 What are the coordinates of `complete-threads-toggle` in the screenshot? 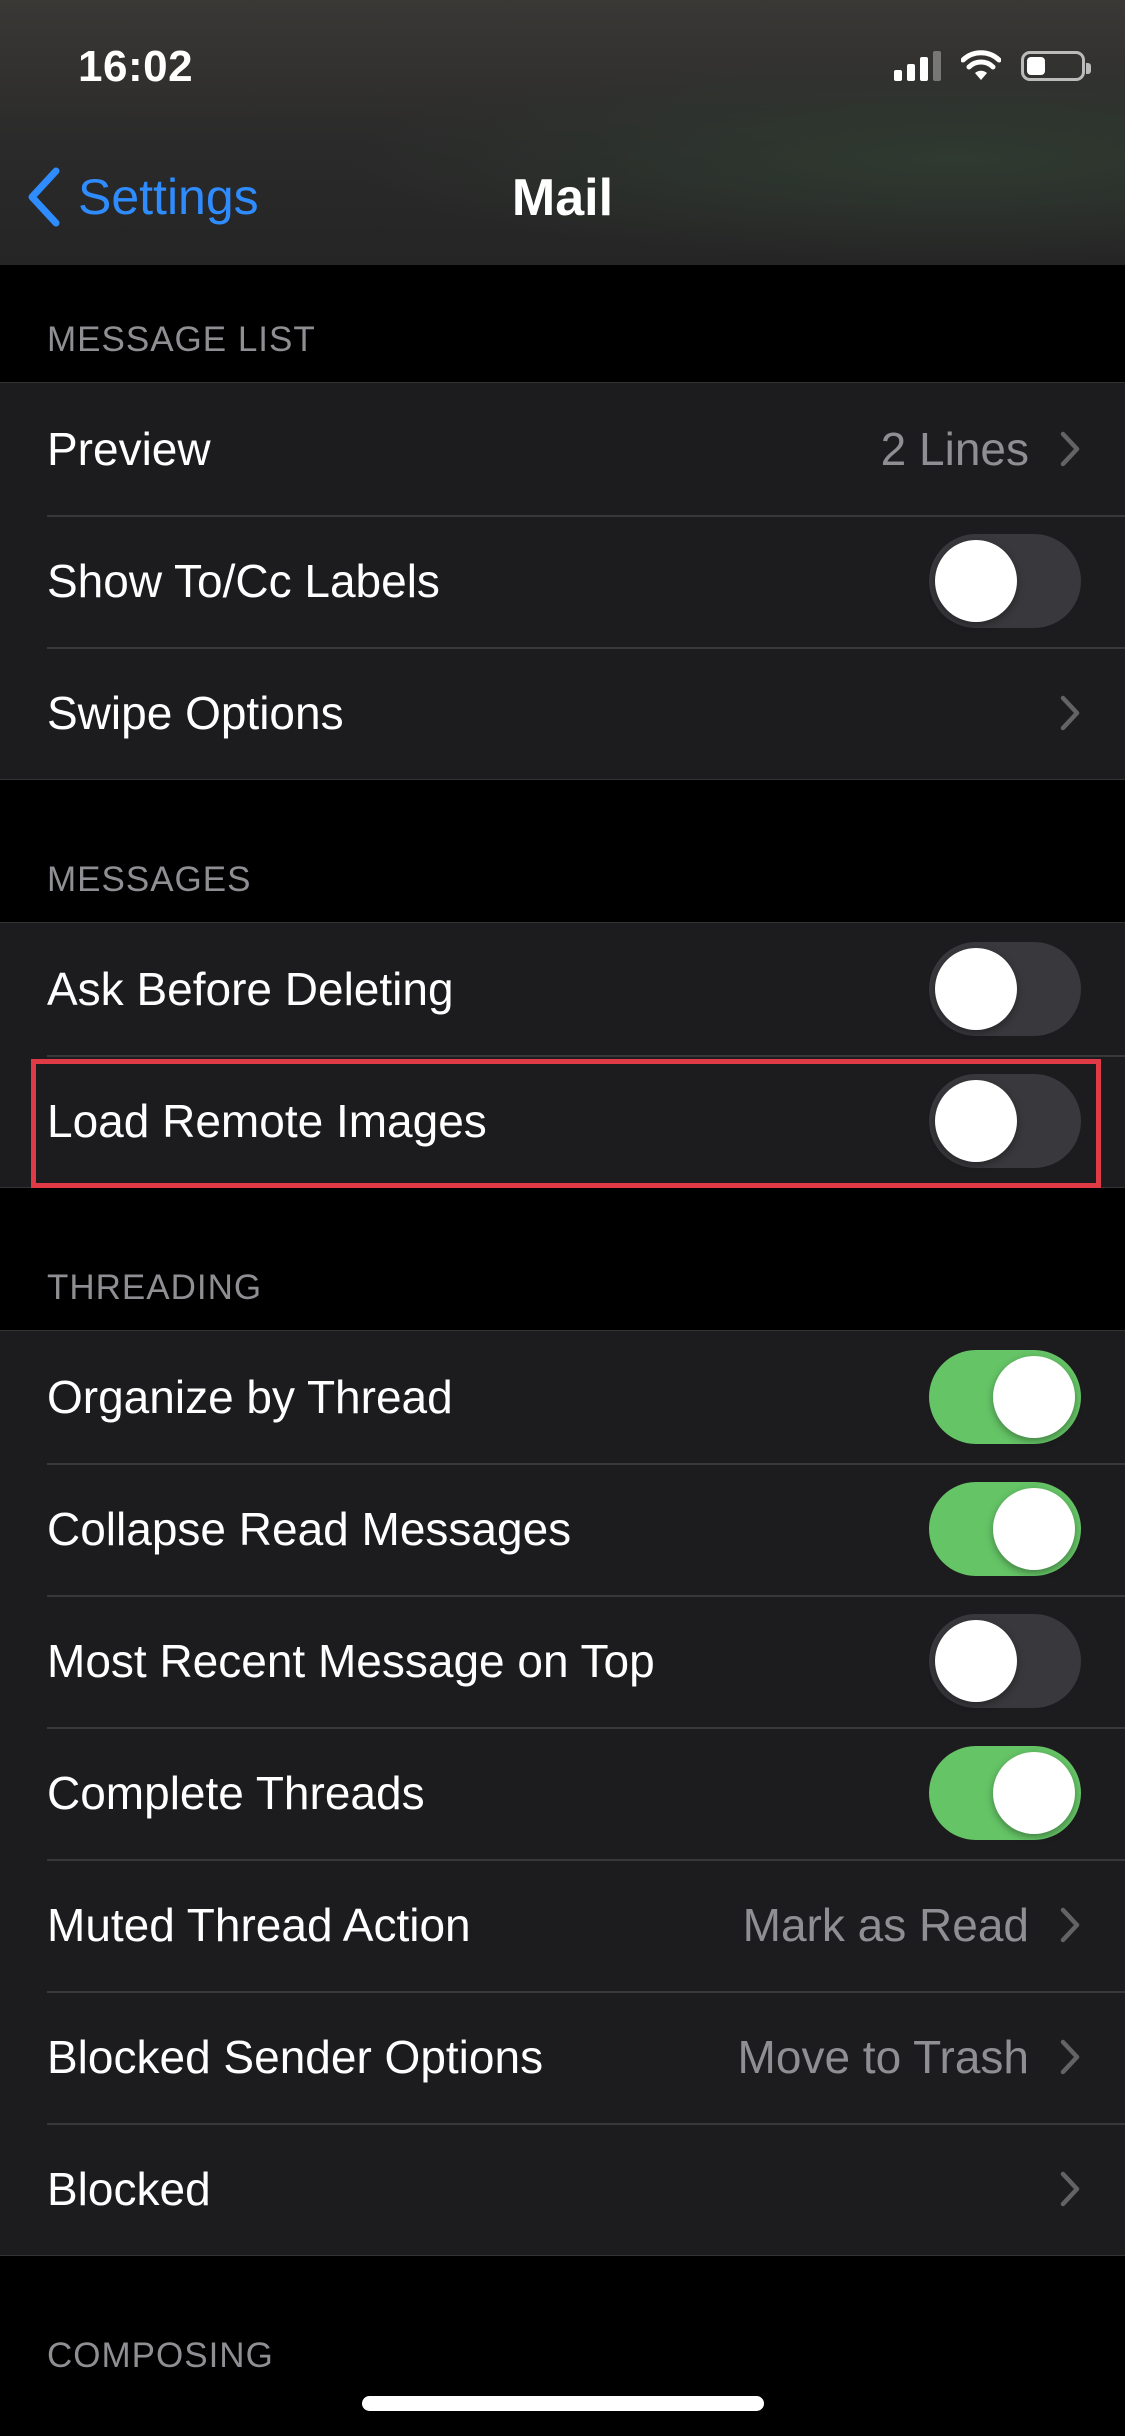 It's located at (1005, 1793).